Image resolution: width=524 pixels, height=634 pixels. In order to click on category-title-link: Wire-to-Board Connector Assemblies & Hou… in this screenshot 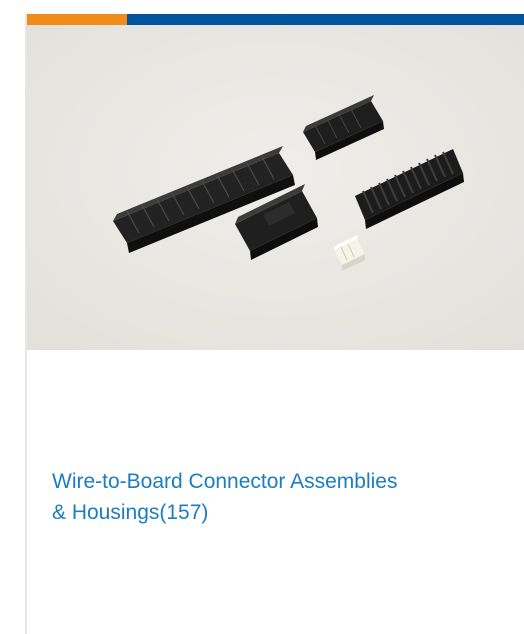, I will do `click(287, 497)`.